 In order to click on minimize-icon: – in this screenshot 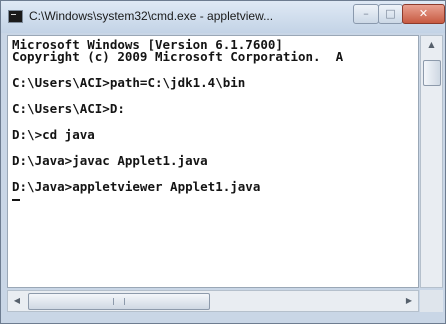, I will do `click(366, 13)`.